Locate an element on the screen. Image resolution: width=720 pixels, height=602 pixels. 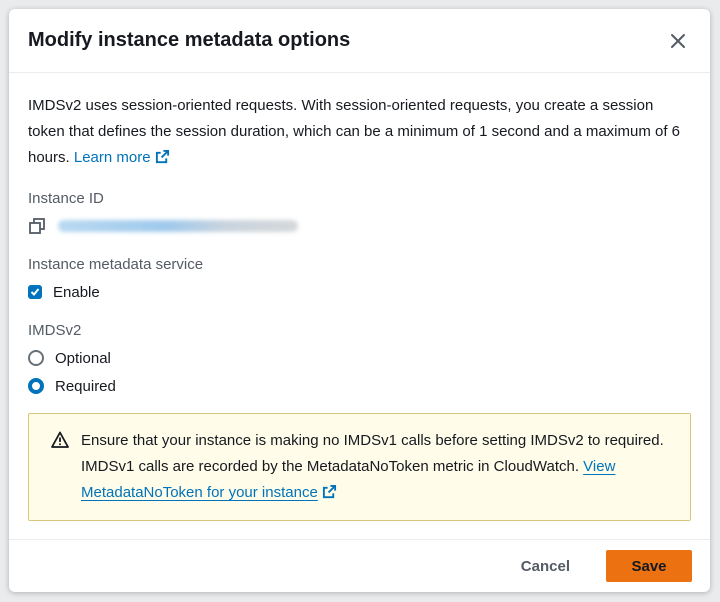
copy-icon is located at coordinates (37, 226).